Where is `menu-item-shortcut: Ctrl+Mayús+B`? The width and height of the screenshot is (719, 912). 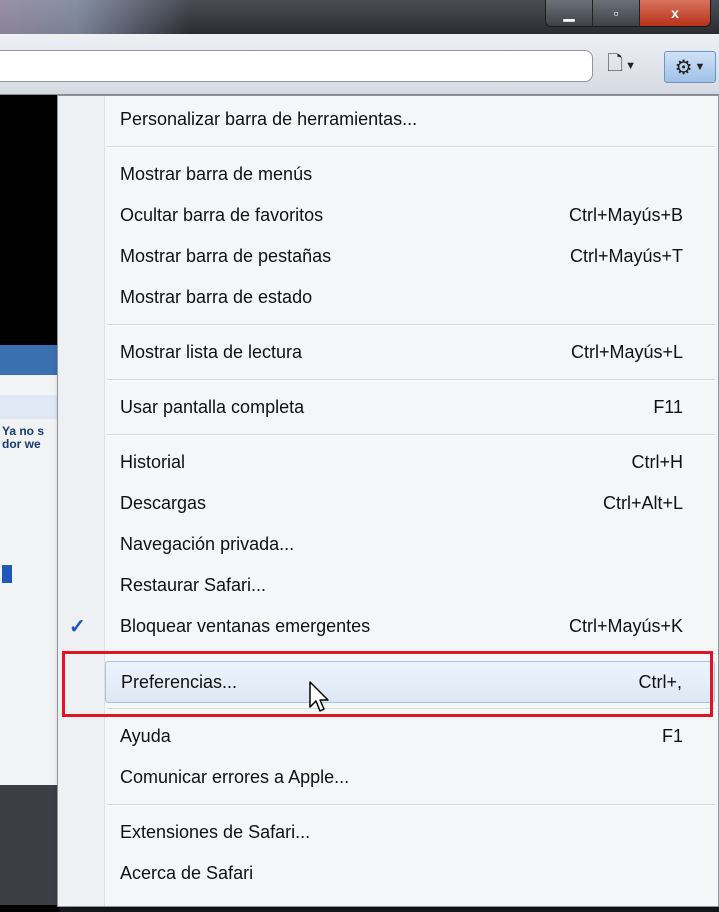 menu-item-shortcut: Ctrl+Mayús+B is located at coordinates (625, 214).